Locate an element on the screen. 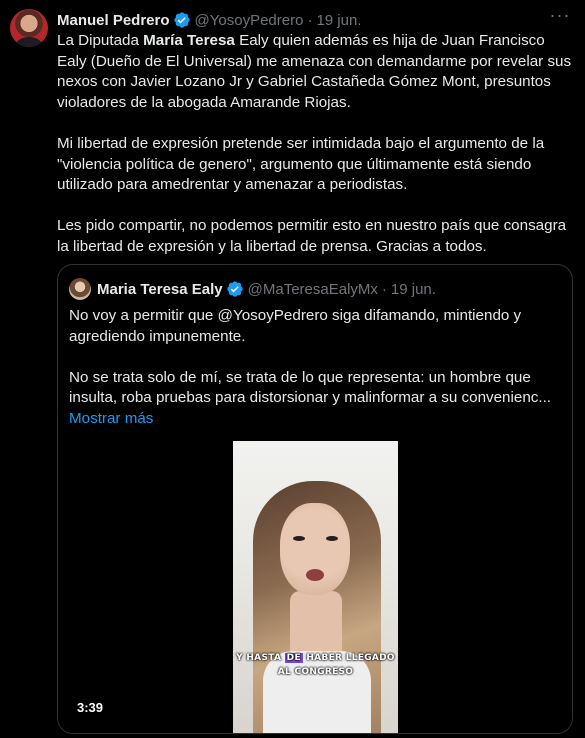 Image resolution: width=585 pixels, height=738 pixels. video-person-mouth is located at coordinates (315, 575).